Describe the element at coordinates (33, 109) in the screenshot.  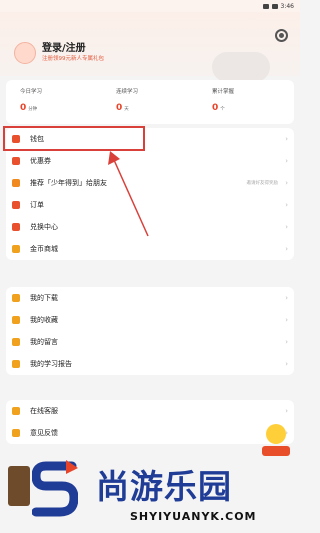
I see `stat-unit: 分钟` at that location.